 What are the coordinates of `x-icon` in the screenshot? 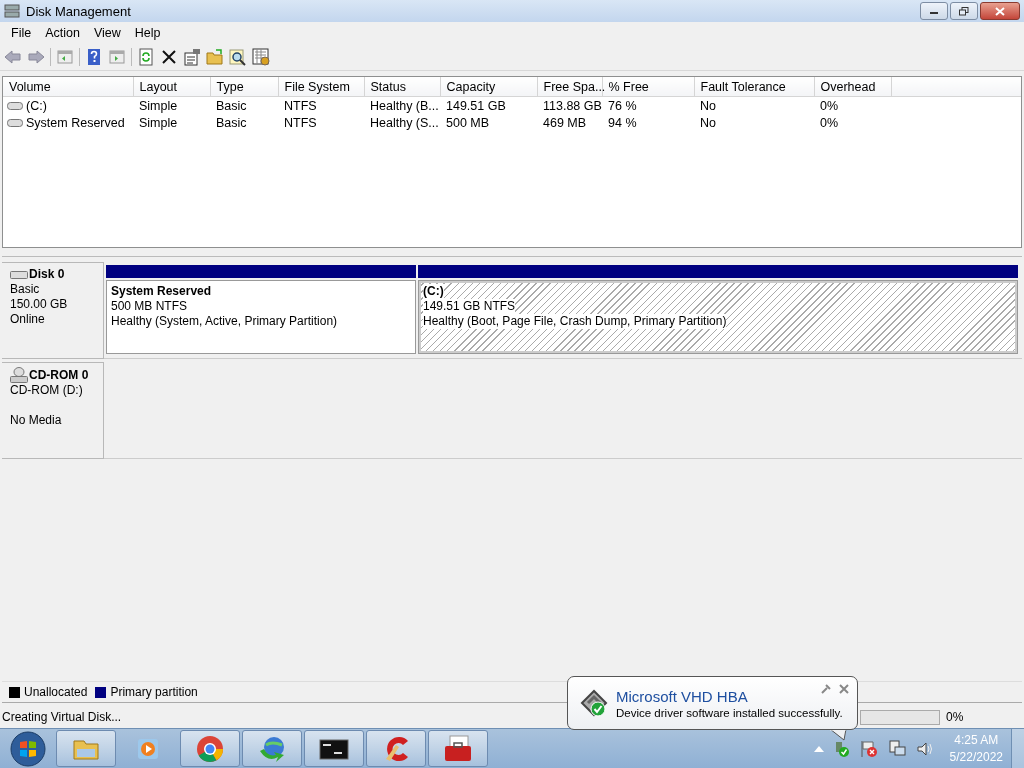 It's located at (169, 57).